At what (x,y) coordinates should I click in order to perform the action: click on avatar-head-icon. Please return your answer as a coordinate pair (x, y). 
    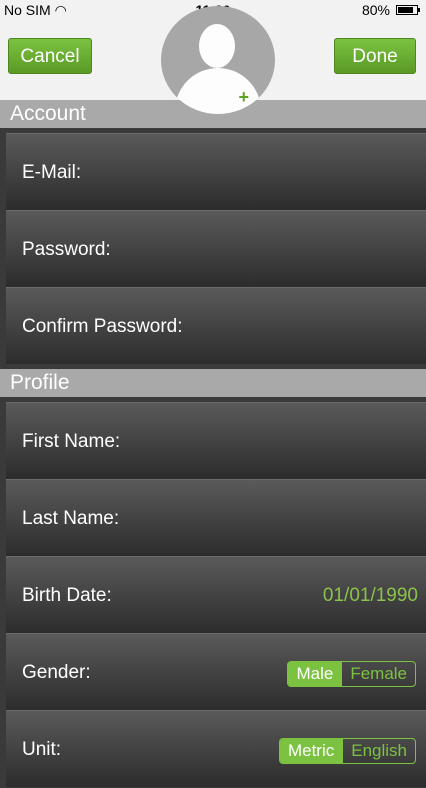
    Looking at the image, I should click on (217, 46).